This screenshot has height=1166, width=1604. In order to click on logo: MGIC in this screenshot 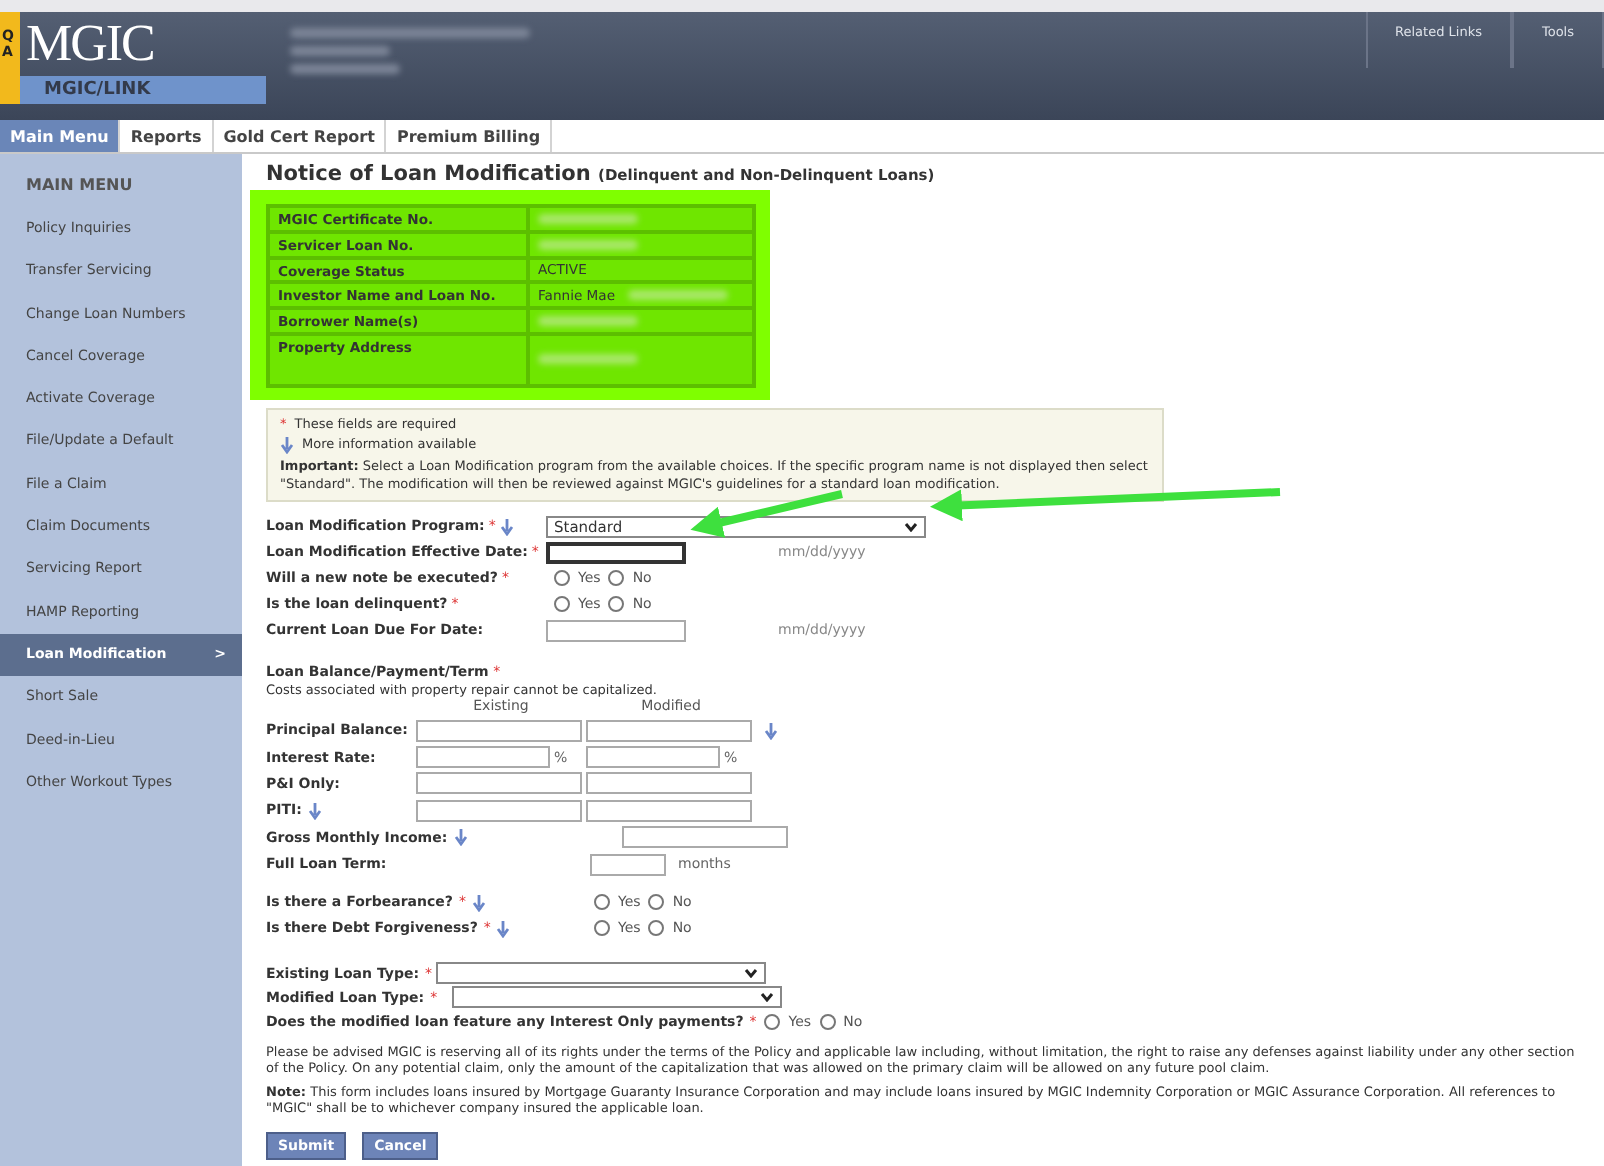, I will do `click(89, 44)`.